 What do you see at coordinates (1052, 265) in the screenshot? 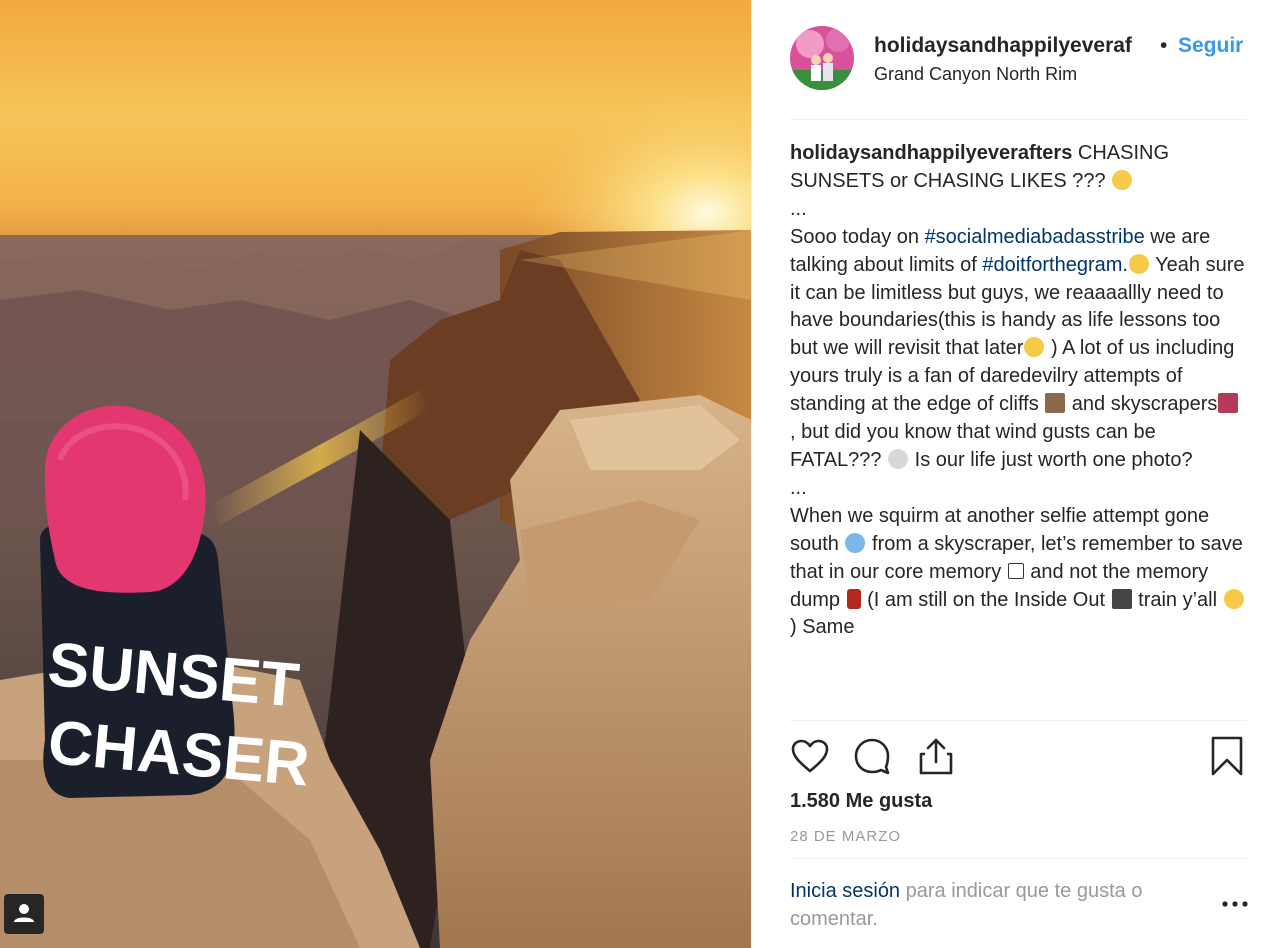
I see `hashtag-link: #doitforthegram` at bounding box center [1052, 265].